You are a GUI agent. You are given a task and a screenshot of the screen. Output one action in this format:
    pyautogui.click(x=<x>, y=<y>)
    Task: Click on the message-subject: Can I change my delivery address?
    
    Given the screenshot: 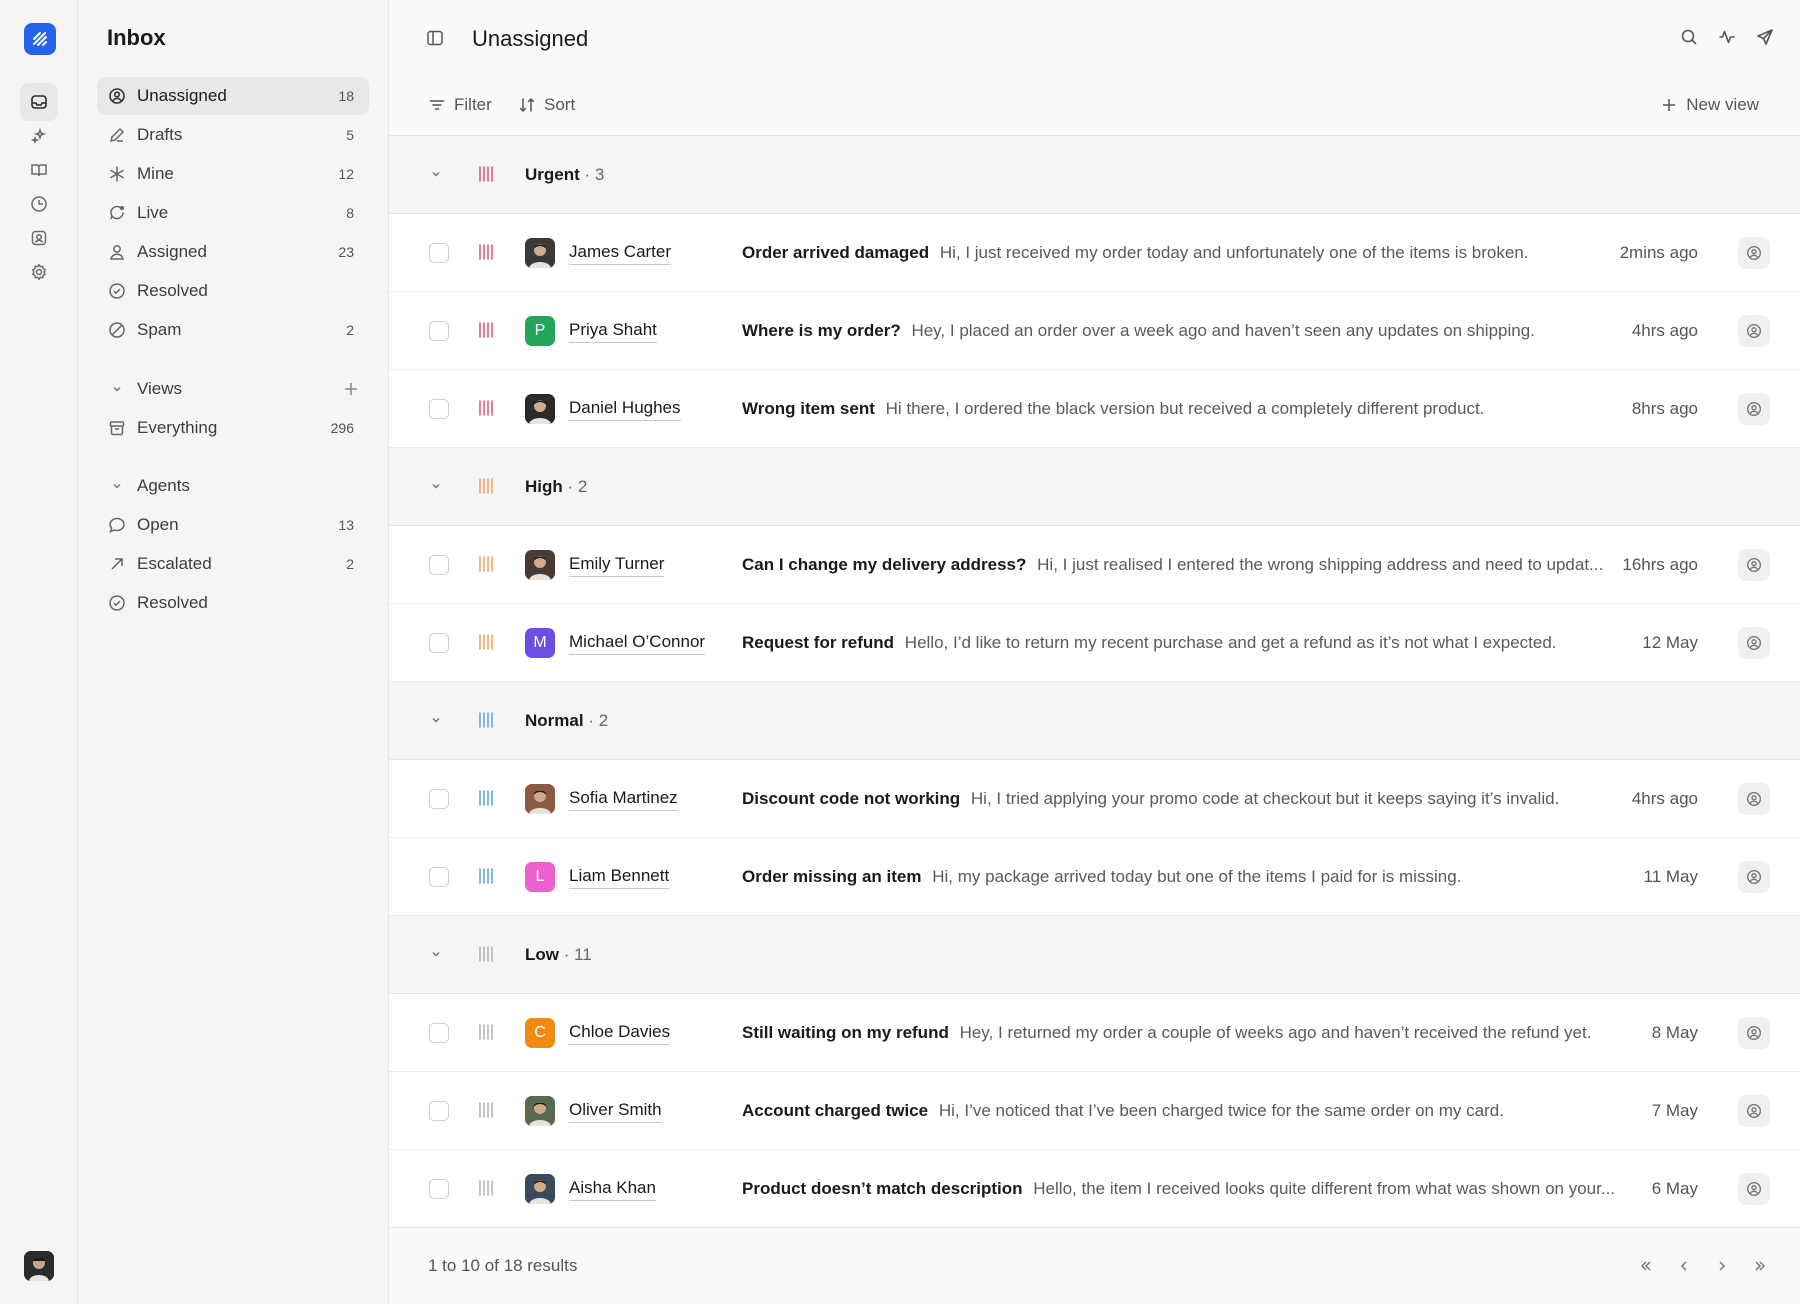 What is the action you would take?
    pyautogui.click(x=884, y=564)
    